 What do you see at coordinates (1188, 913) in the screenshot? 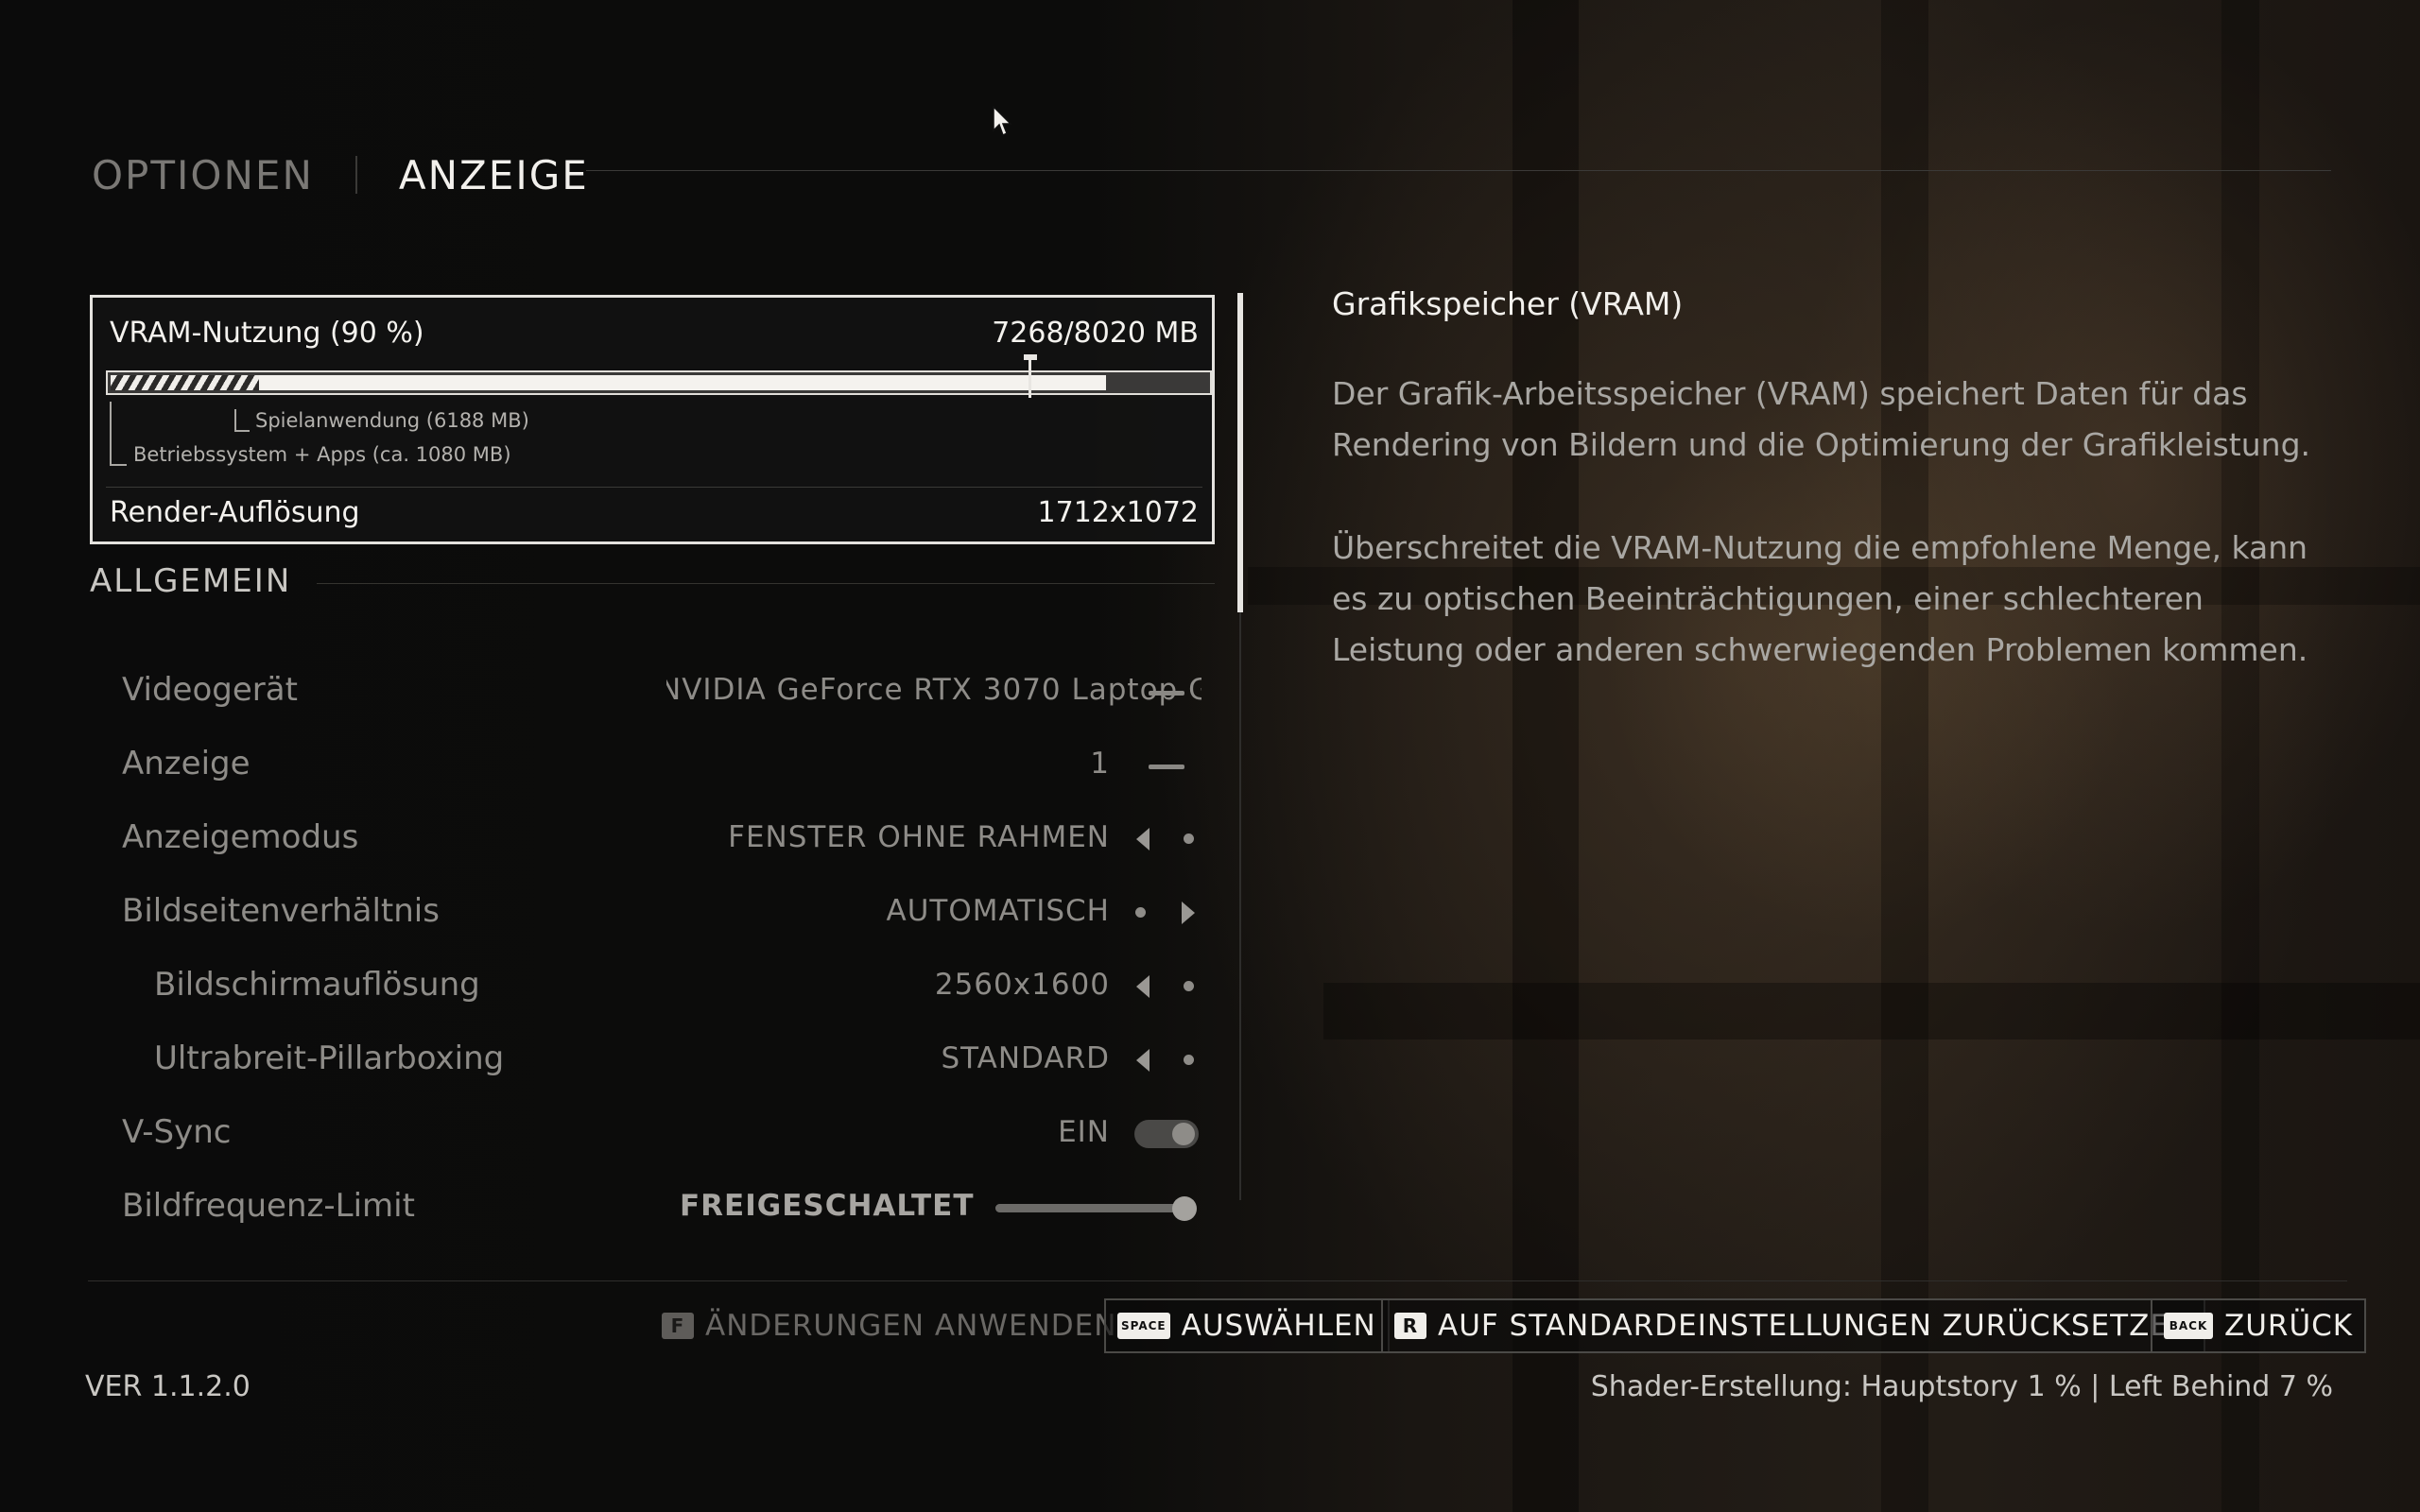
I see `arrow-right-icon` at bounding box center [1188, 913].